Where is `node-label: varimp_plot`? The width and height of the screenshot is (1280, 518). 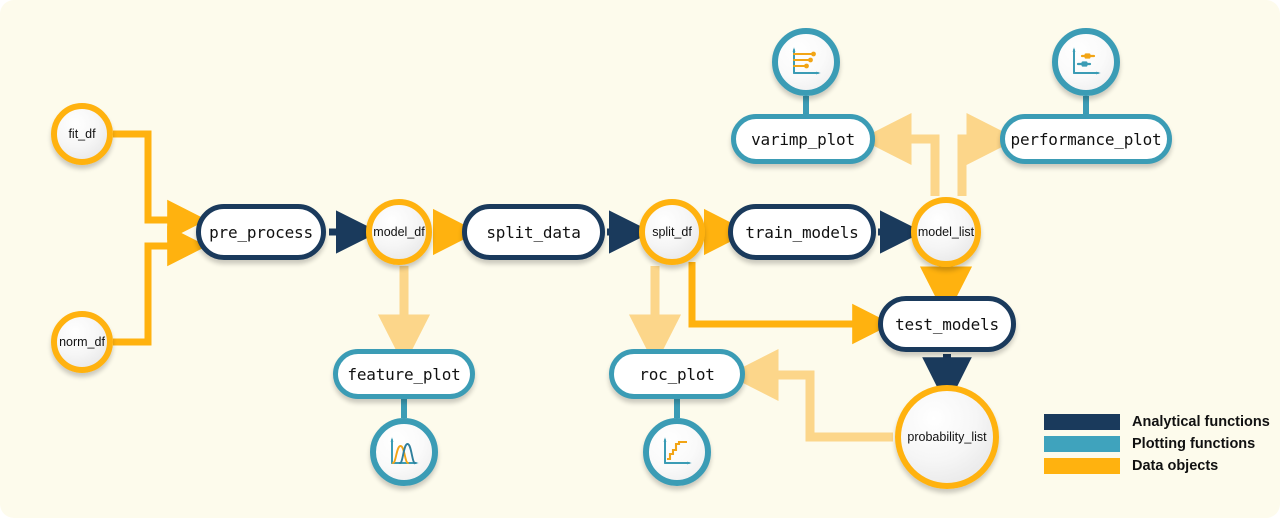 node-label: varimp_plot is located at coordinates (803, 139).